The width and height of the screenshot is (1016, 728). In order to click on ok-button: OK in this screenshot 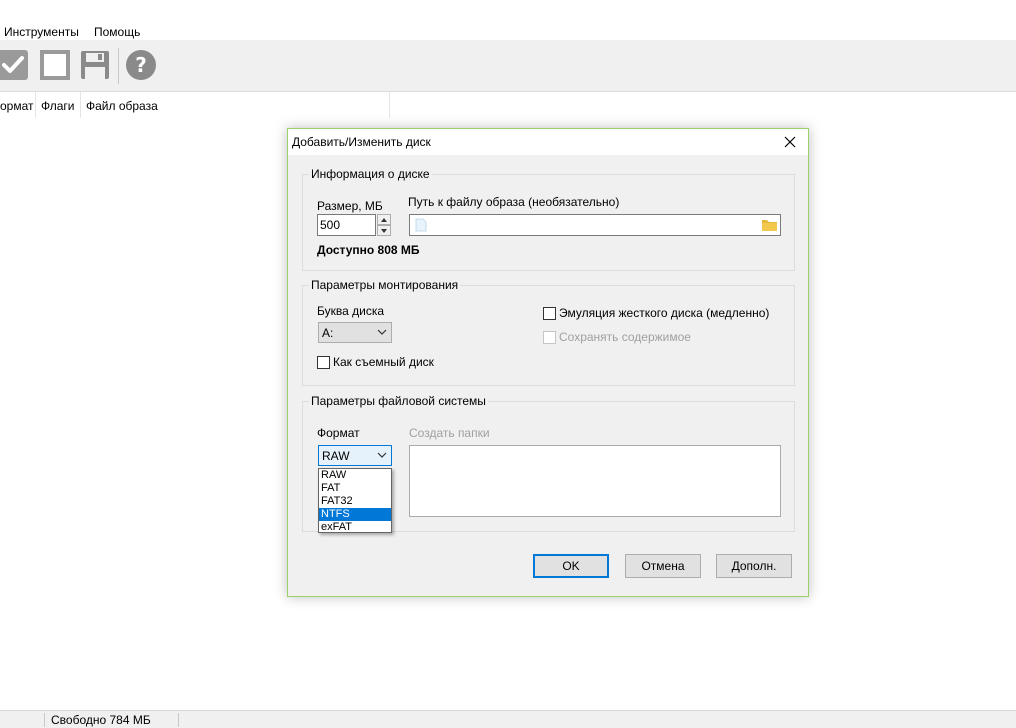, I will do `click(571, 566)`.